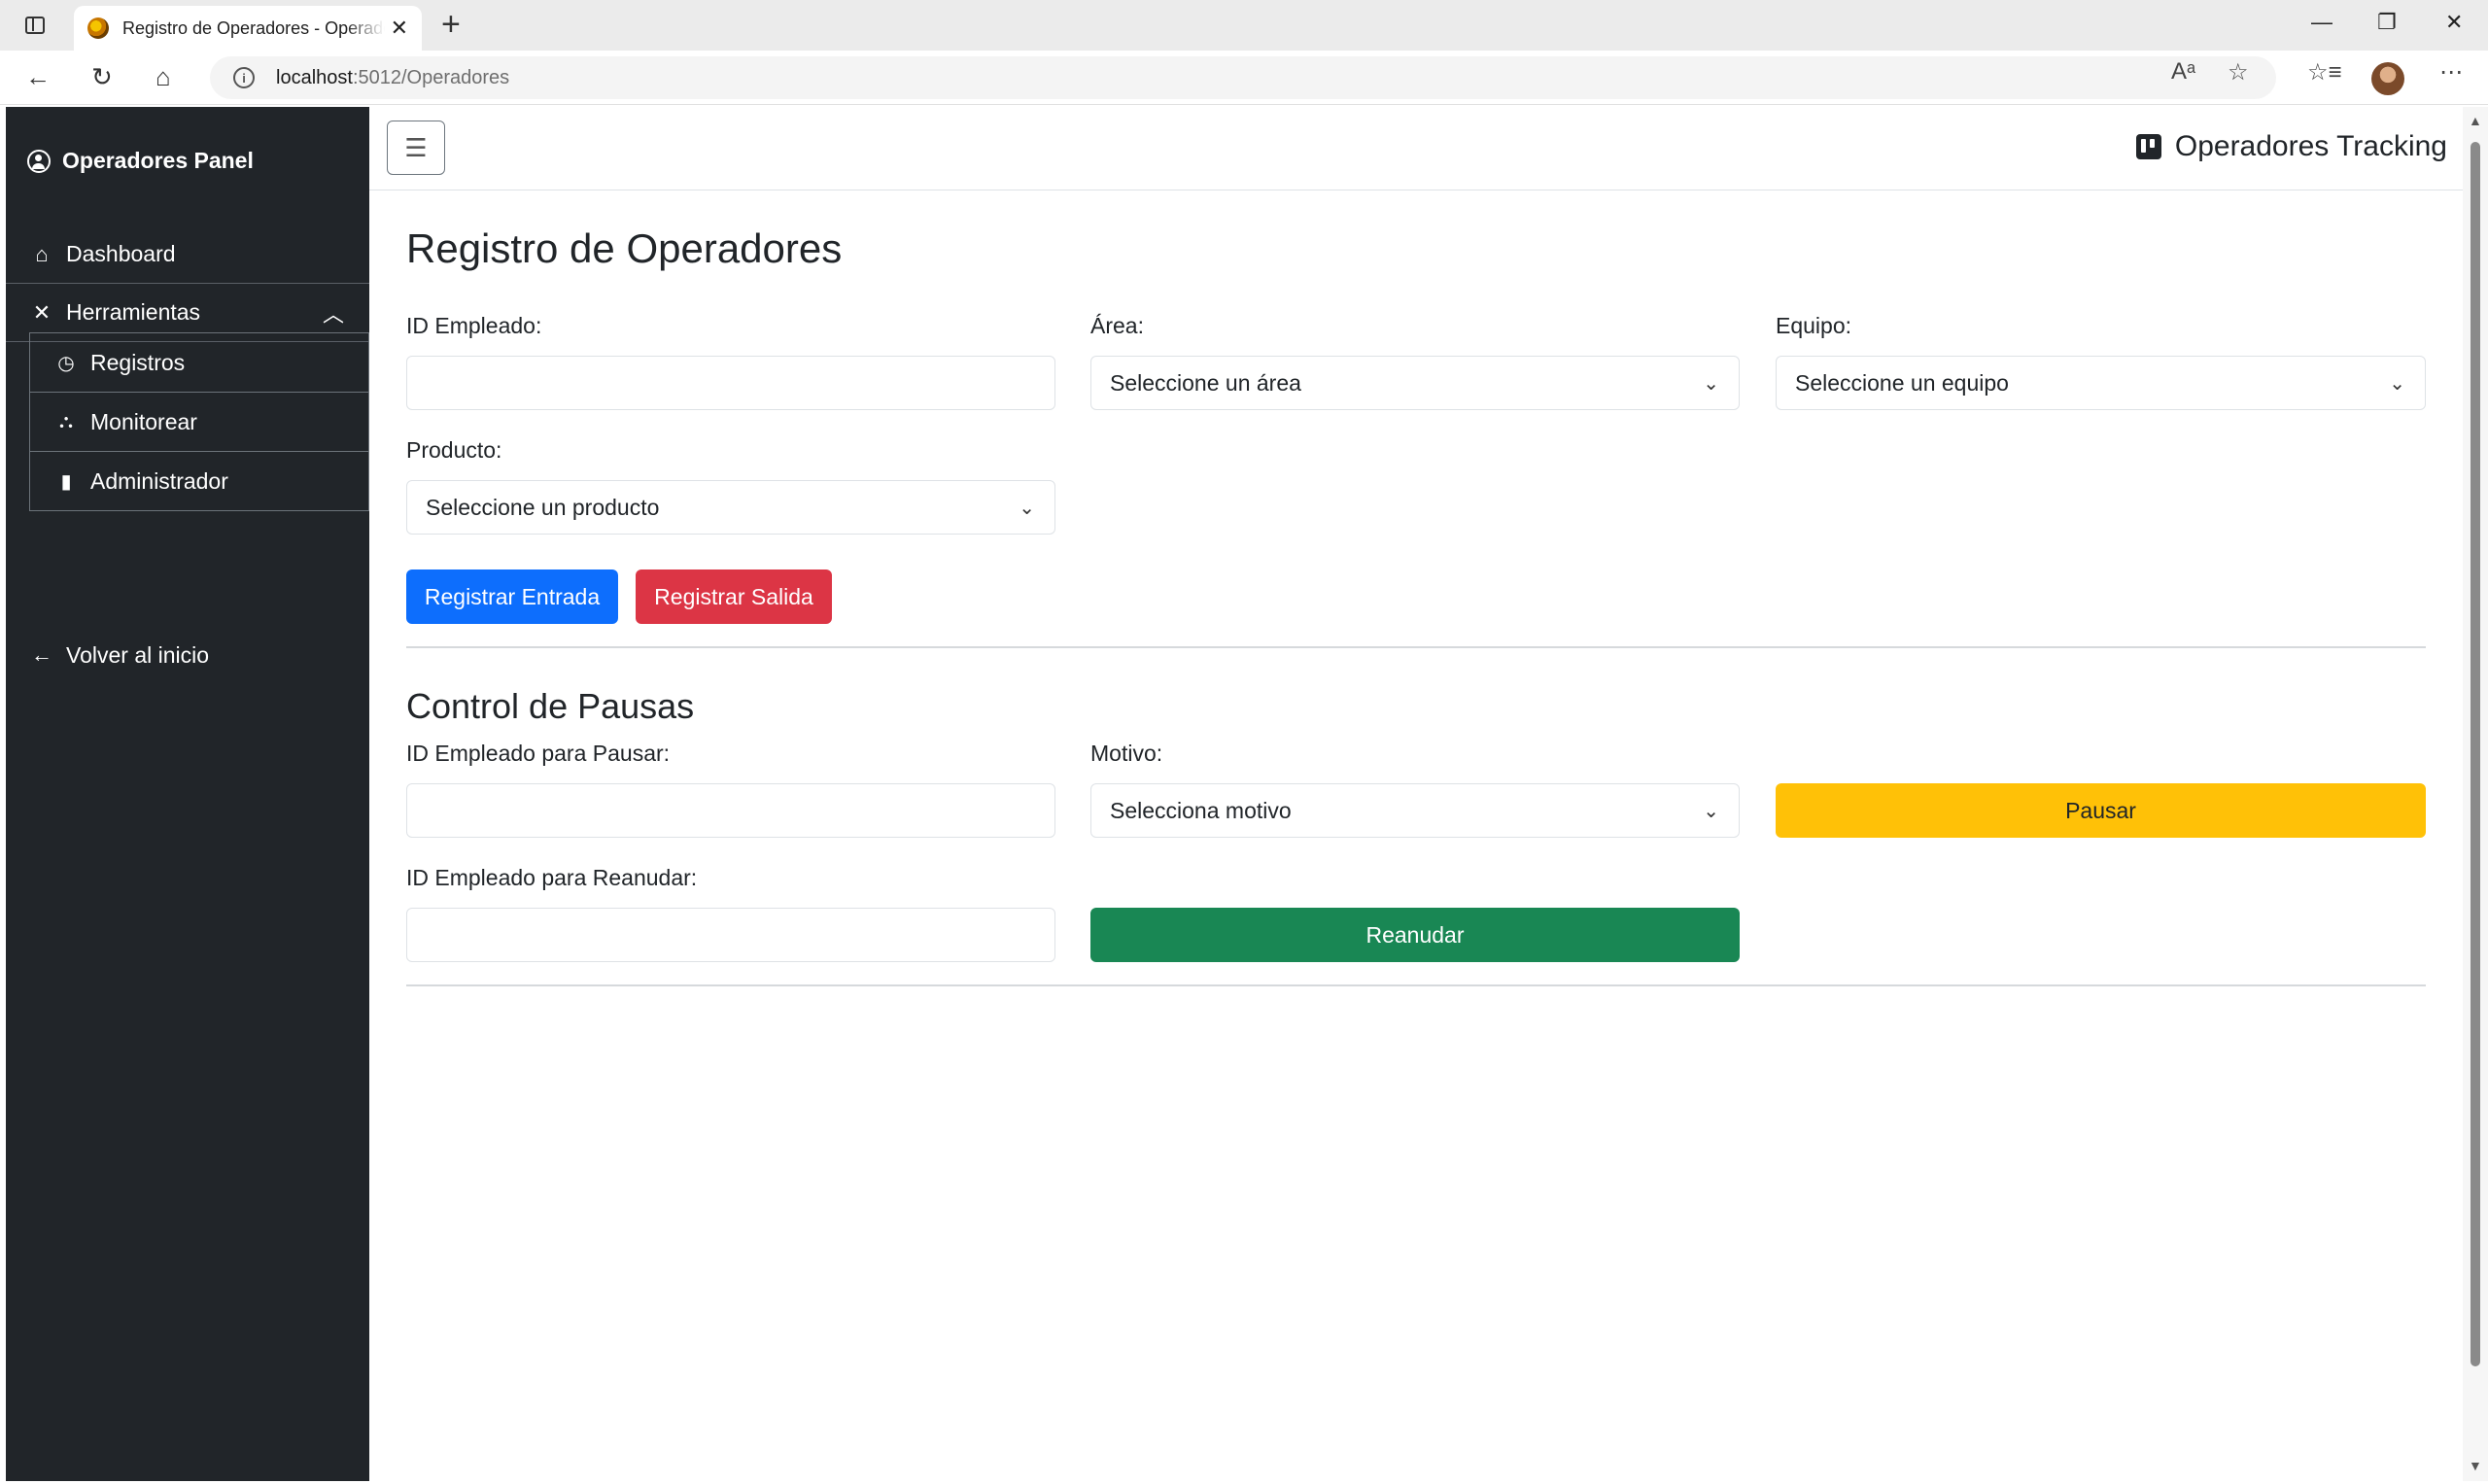 This screenshot has height=1484, width=2488. What do you see at coordinates (1814, 325) in the screenshot?
I see `equipo-label: Equipo:` at bounding box center [1814, 325].